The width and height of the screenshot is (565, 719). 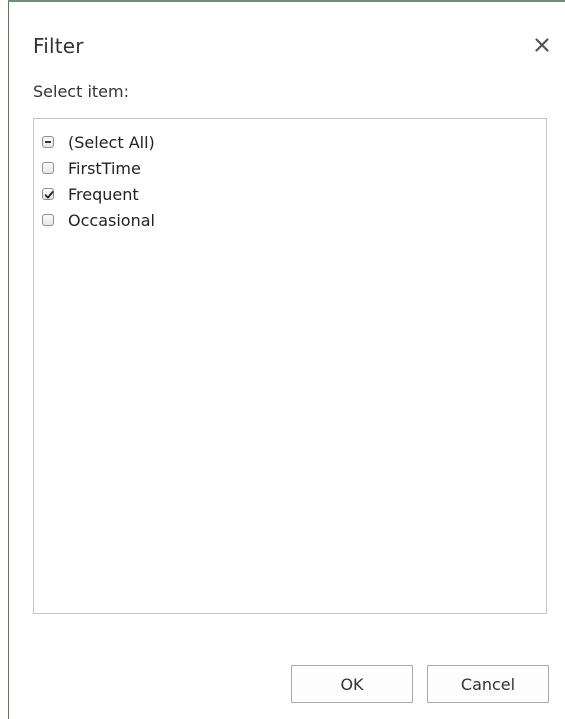 What do you see at coordinates (48, 220) in the screenshot?
I see `occasional-checkbox` at bounding box center [48, 220].